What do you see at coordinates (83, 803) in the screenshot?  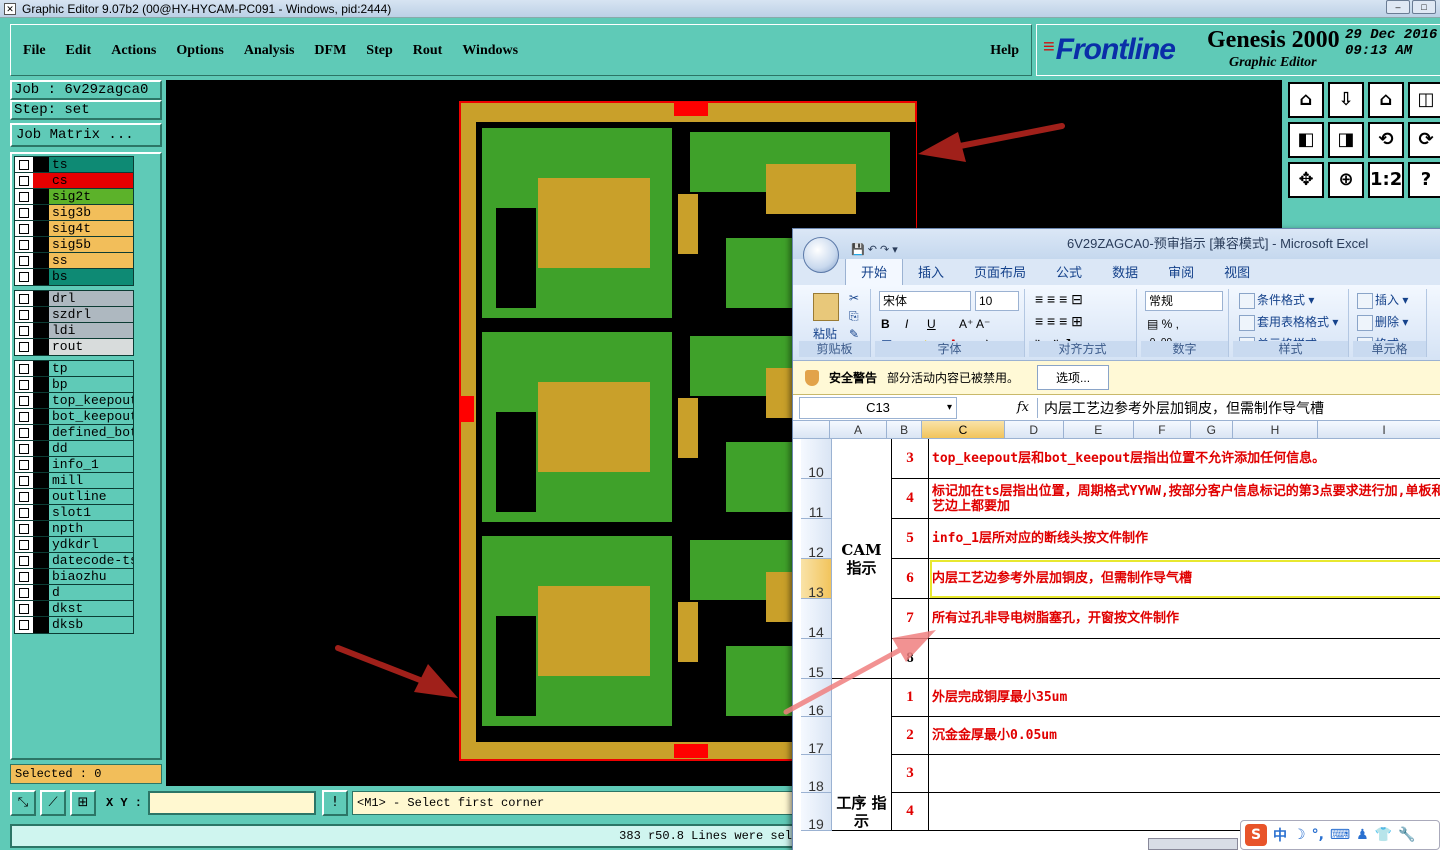 I see `snap-grid-icon: ⊞` at bounding box center [83, 803].